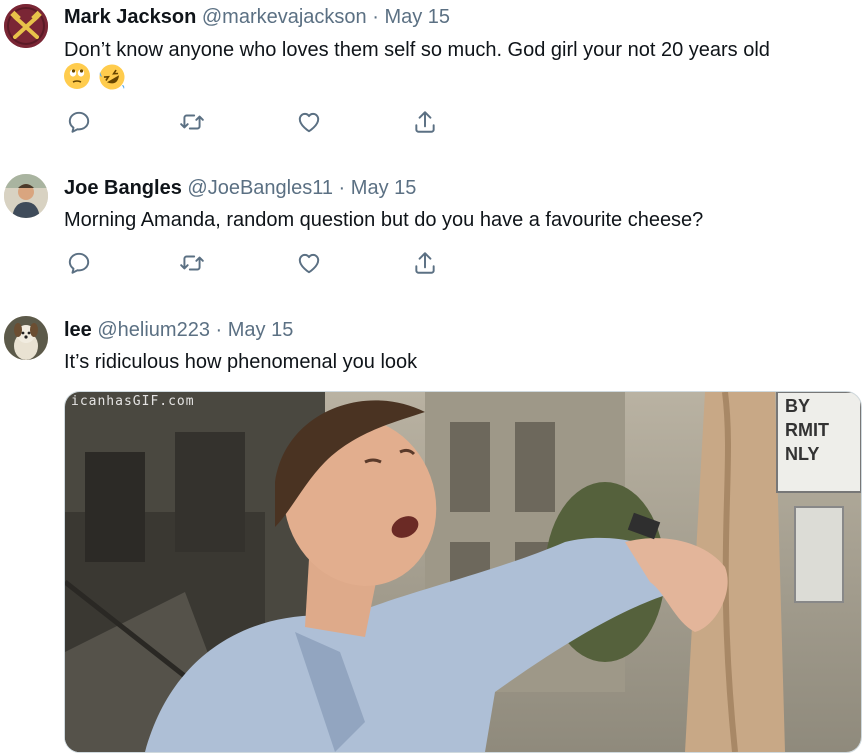 The width and height of the screenshot is (863, 753). I want to click on user-handle: @markevajackson, so click(284, 17).